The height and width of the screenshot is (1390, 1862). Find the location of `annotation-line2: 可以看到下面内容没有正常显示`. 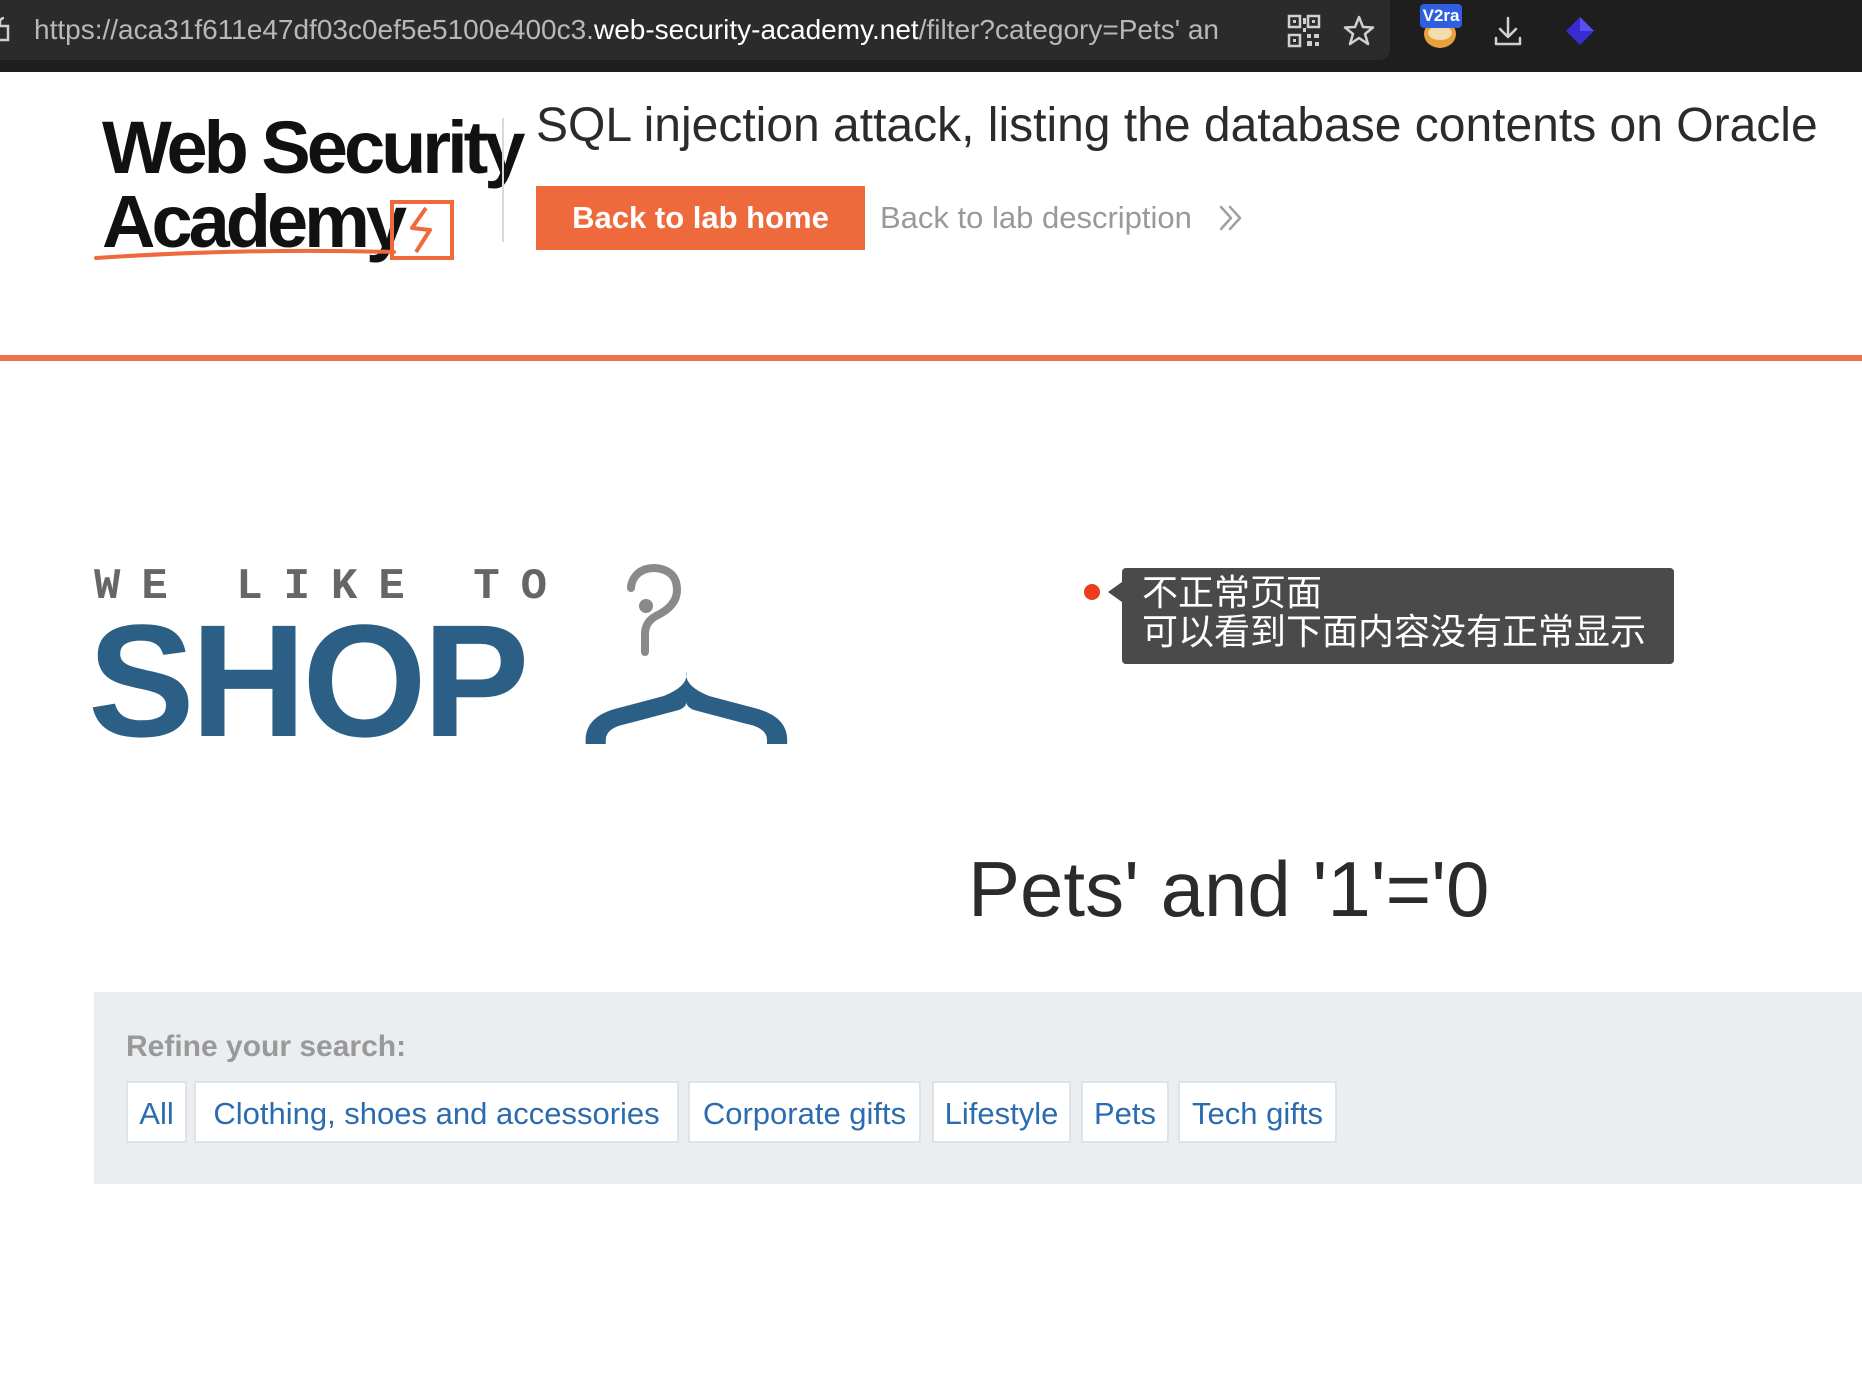

annotation-line2: 可以看到下面内容没有正常显示 is located at coordinates (1394, 632).